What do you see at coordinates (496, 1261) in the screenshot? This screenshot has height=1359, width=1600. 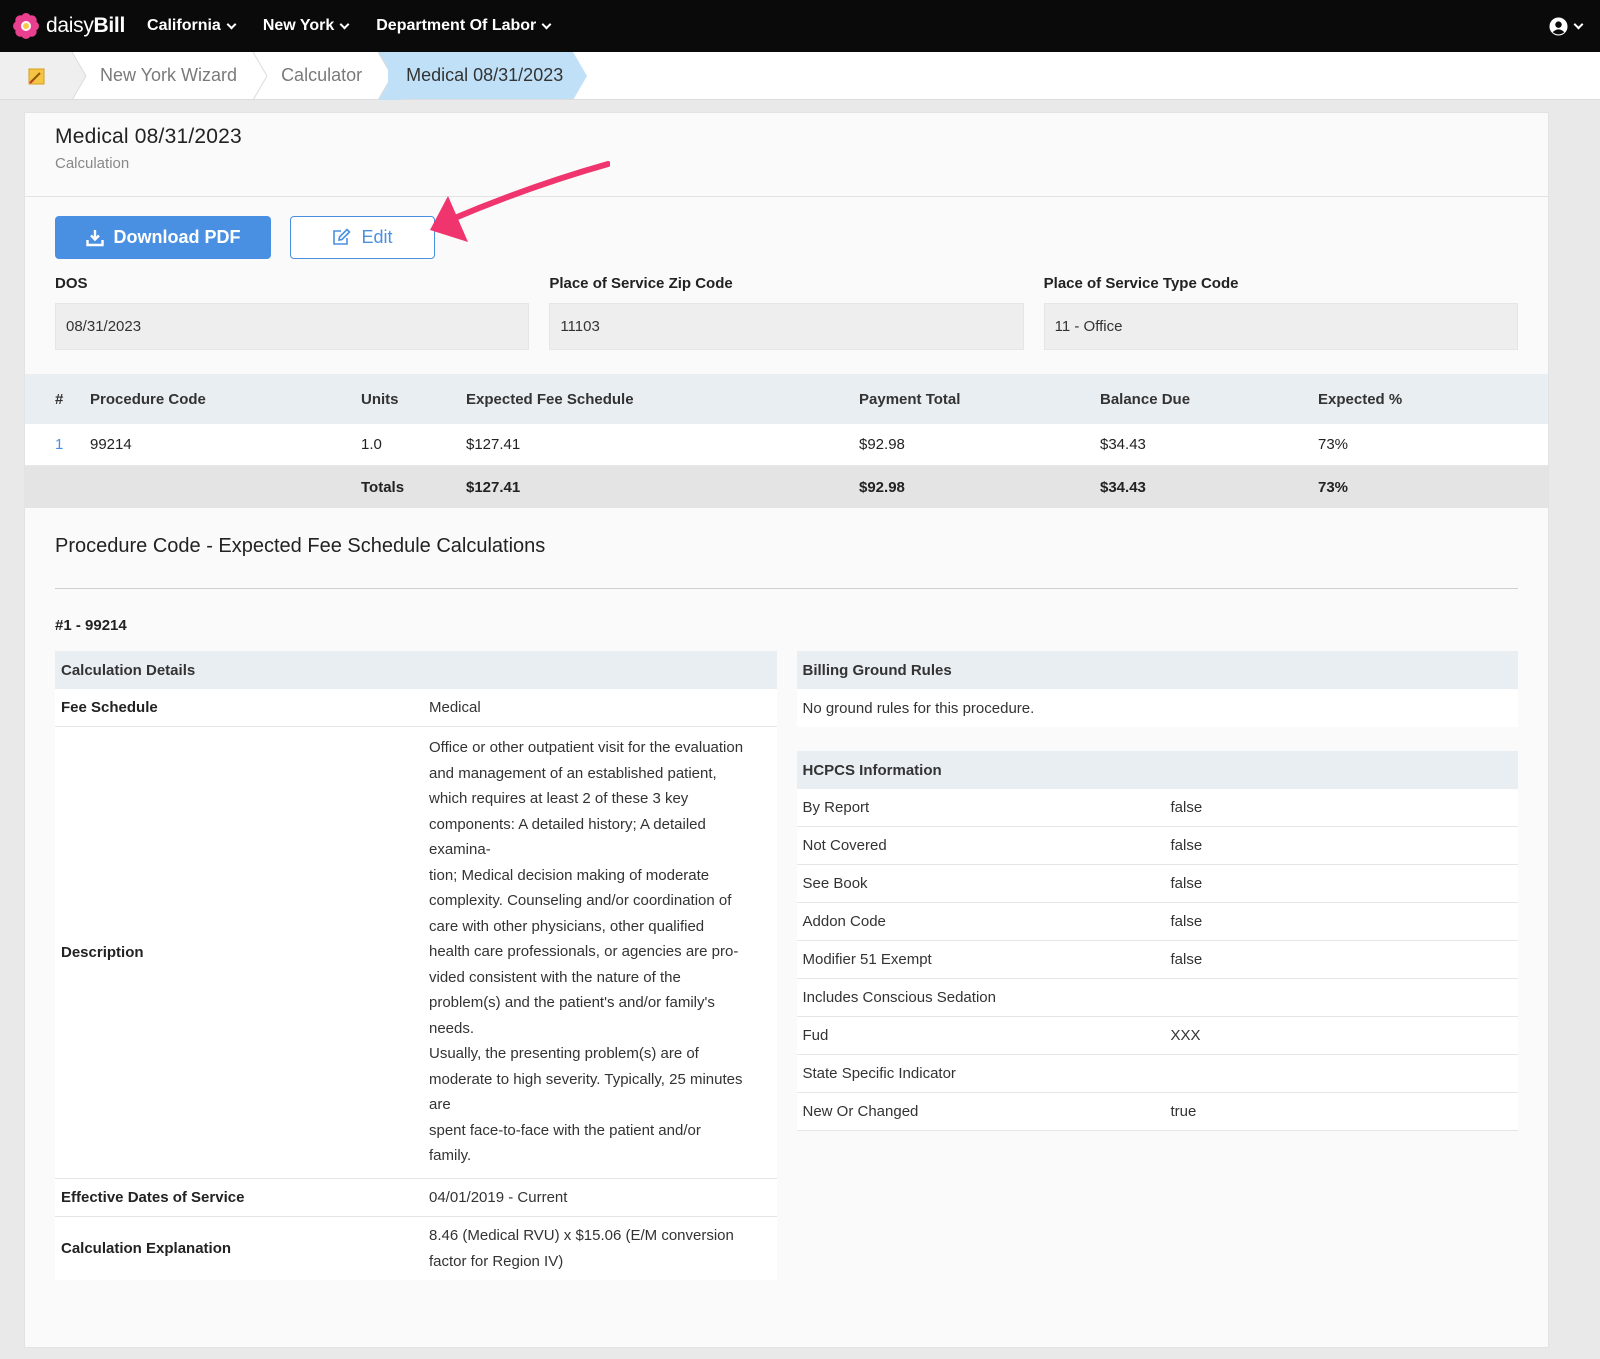 I see `explanation-line: factor for Region IV)` at bounding box center [496, 1261].